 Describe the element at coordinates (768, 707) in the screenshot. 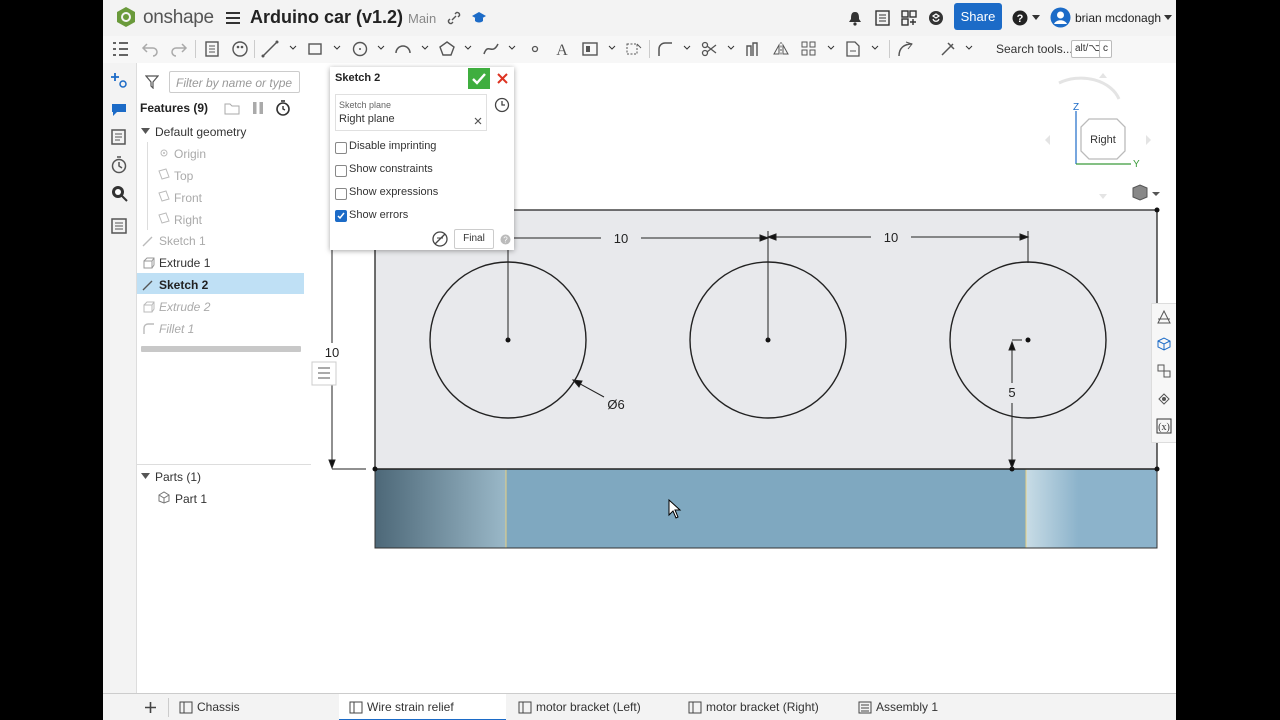

I see `tab-motor-bracket-right: motor bracket (Right)` at that location.